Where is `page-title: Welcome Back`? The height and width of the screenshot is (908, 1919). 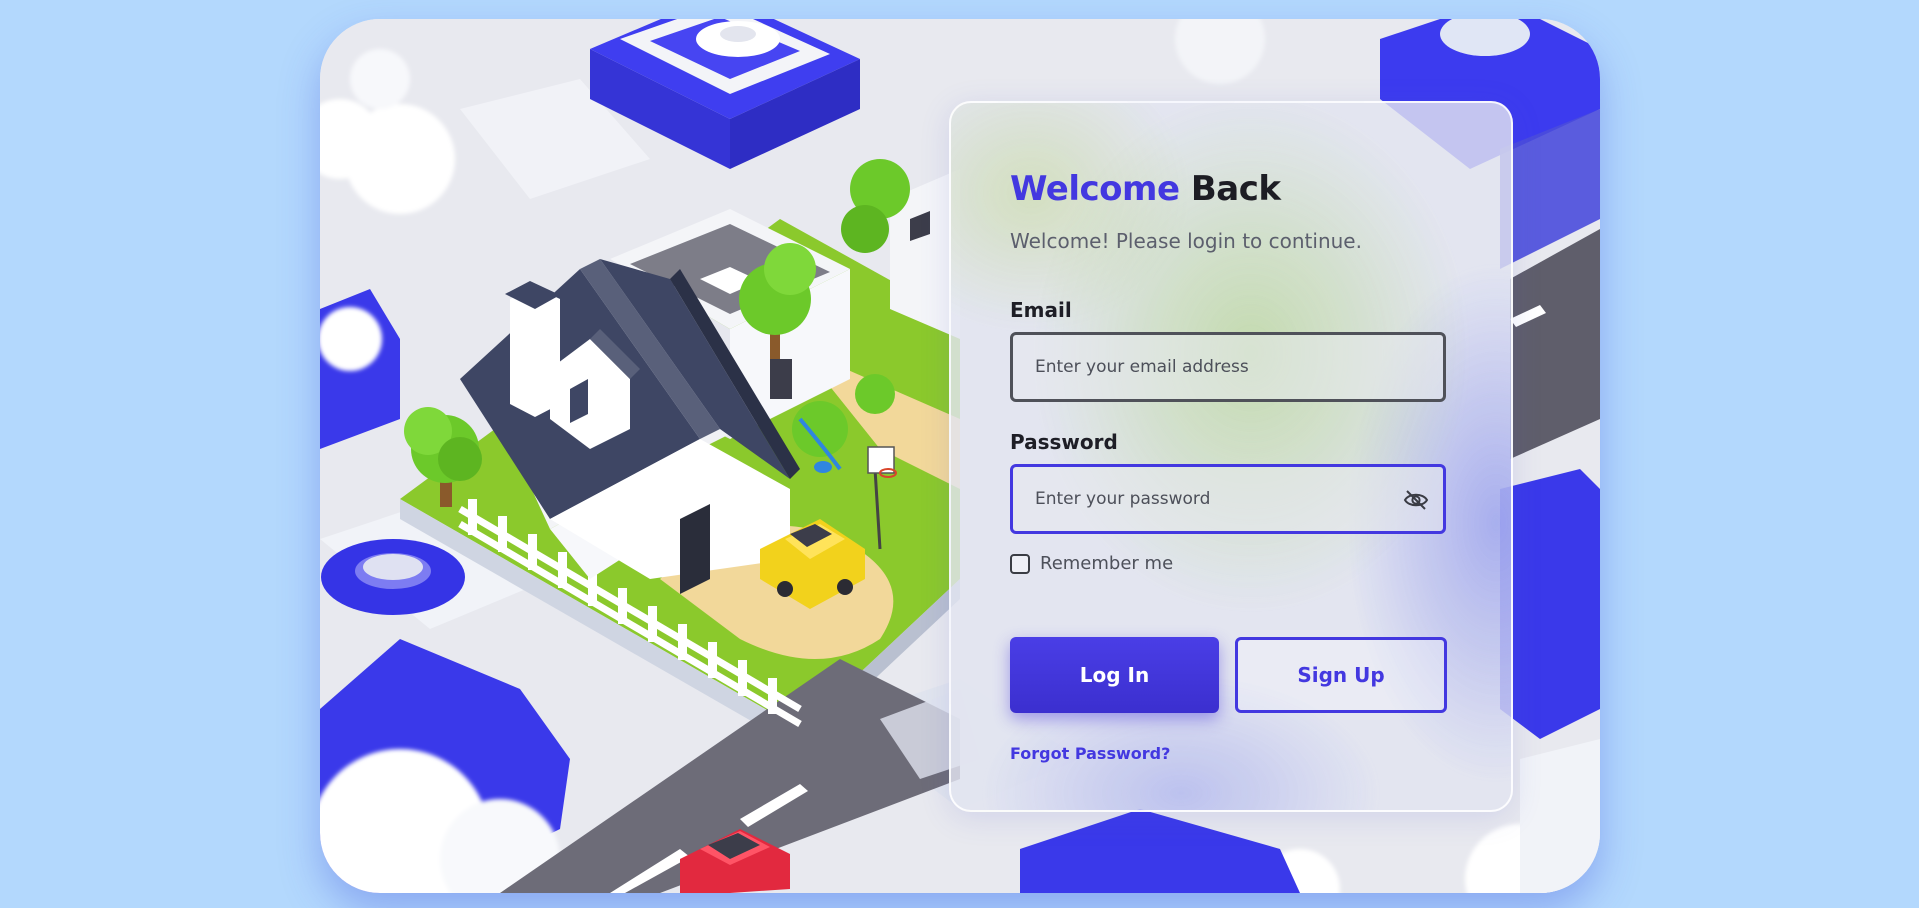 page-title: Welcome Back is located at coordinates (1145, 189).